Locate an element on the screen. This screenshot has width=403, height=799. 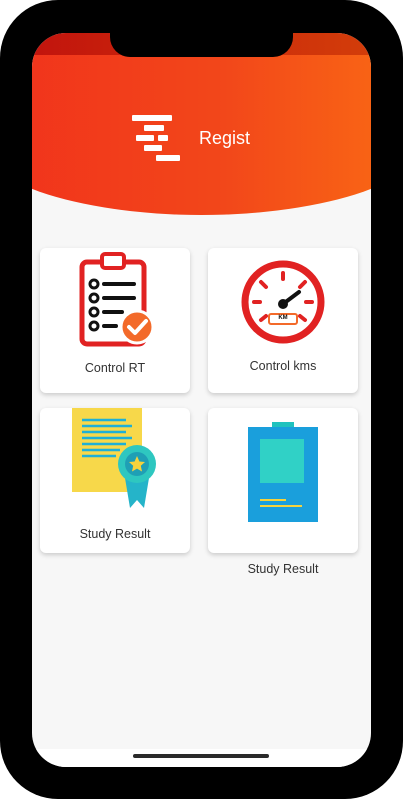
gauge-unit-label: KM is located at coordinates (283, 318).